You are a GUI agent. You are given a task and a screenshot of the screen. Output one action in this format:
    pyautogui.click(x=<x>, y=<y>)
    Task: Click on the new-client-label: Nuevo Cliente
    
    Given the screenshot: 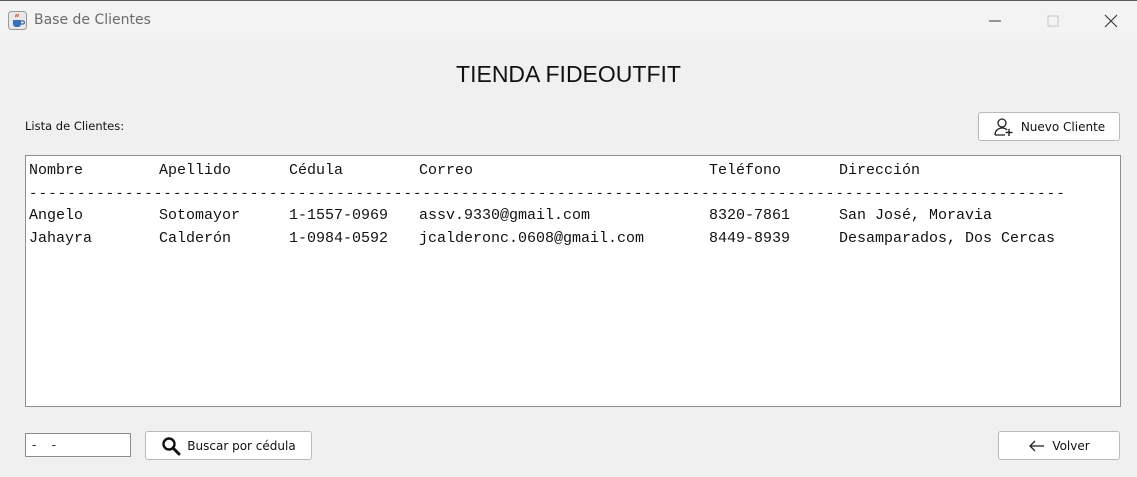 What is the action you would take?
    pyautogui.click(x=1063, y=126)
    